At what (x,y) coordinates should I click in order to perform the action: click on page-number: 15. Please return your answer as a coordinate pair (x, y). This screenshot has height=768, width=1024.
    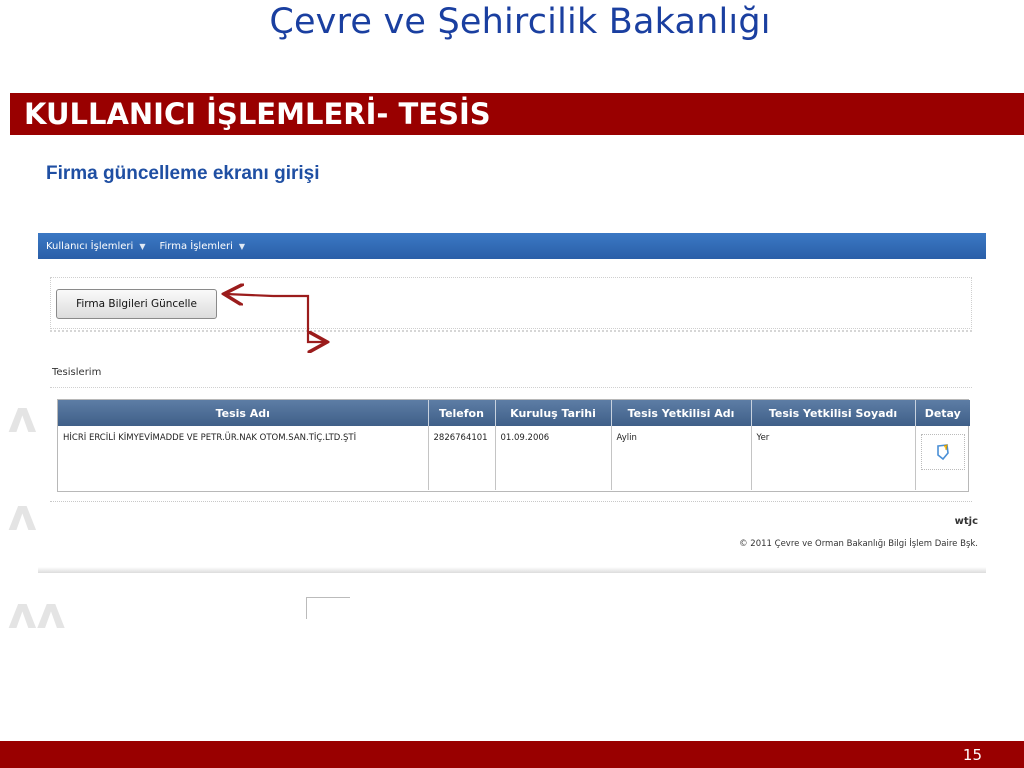
    Looking at the image, I should click on (972, 755).